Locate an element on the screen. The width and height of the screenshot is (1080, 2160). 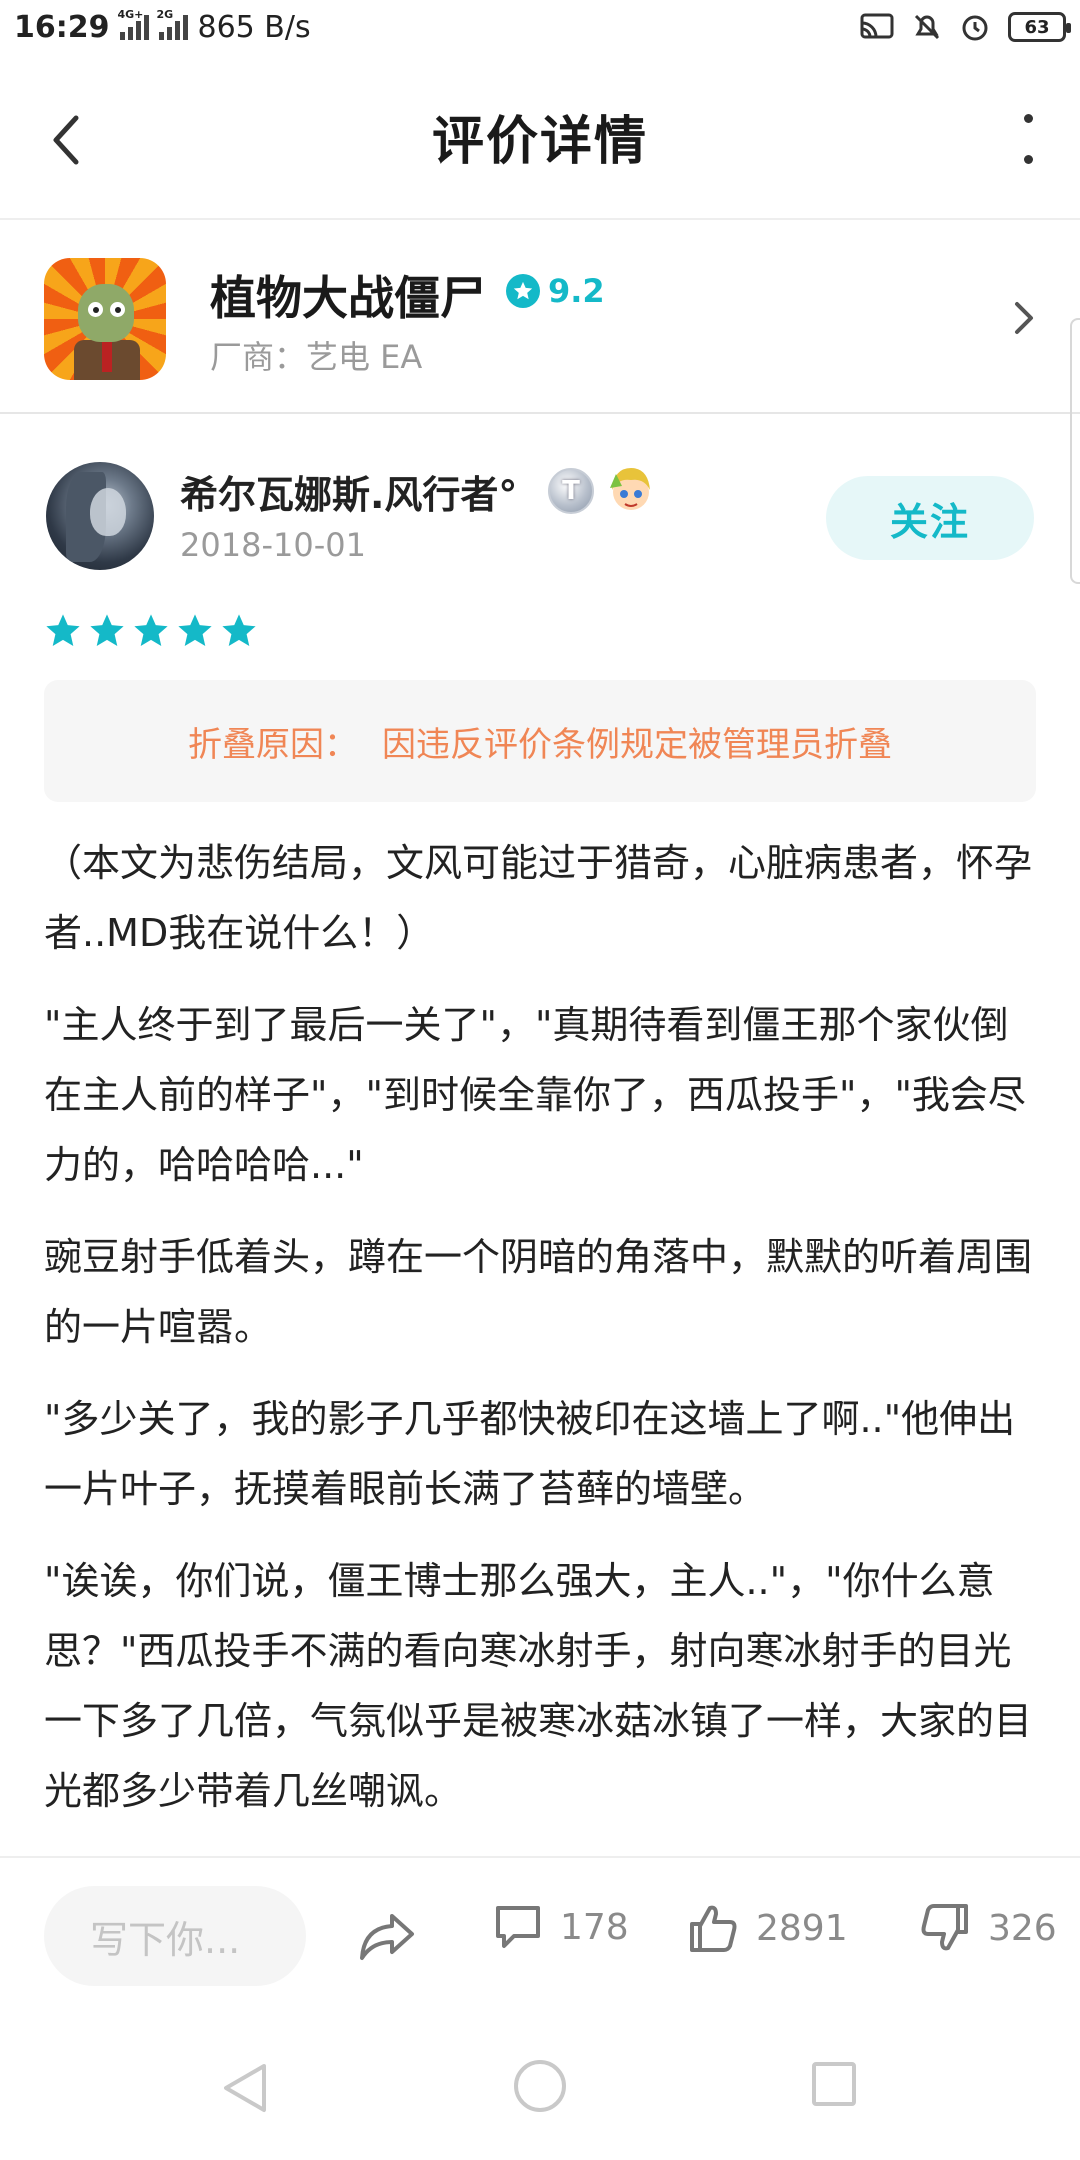
system-nav-bar is located at coordinates (540, 2088).